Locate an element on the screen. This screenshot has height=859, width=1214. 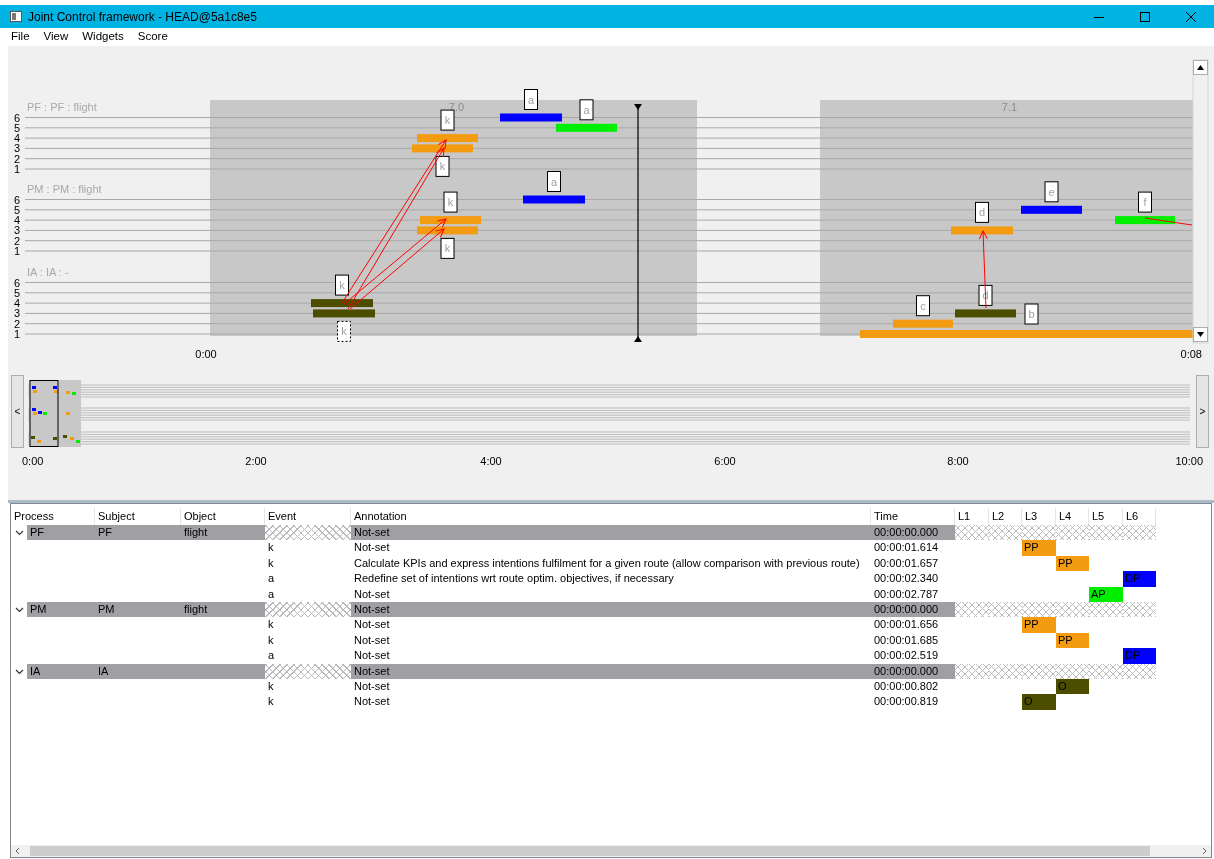
overview-thumbnail-drawing is located at coordinates (55, 413).